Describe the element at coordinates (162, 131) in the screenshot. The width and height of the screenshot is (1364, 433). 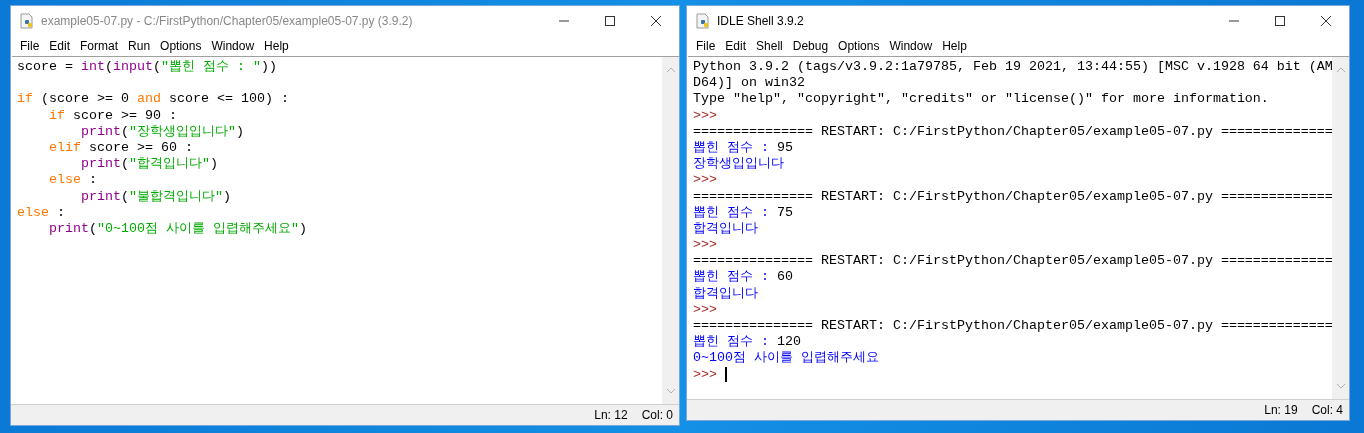
I see `code-line: print("장학생입입니다")` at that location.